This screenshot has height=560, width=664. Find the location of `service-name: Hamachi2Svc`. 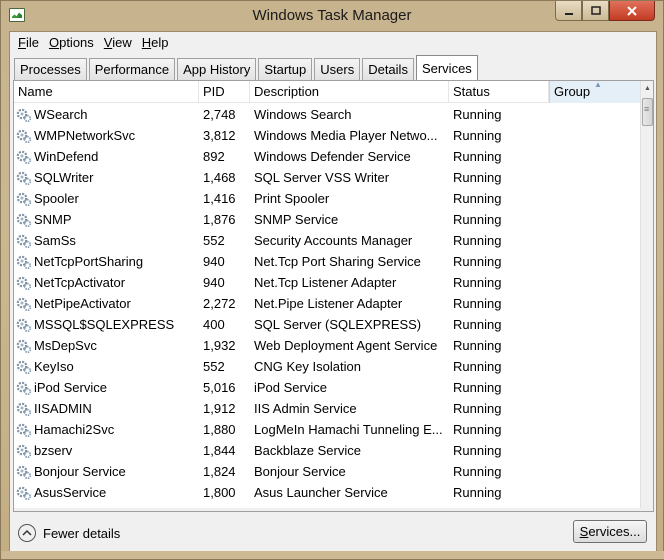

service-name: Hamachi2Svc is located at coordinates (106, 429).